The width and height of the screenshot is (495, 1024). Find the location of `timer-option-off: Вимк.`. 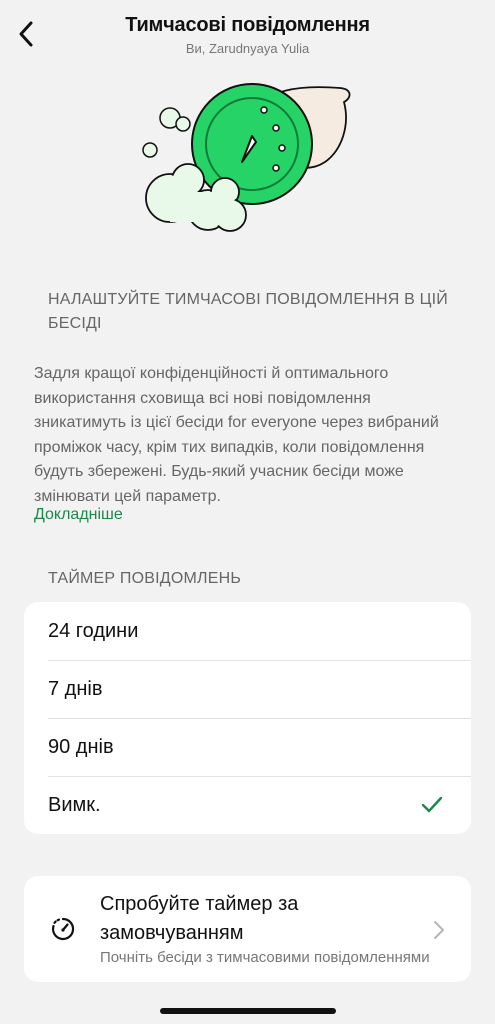

timer-option-off: Вимк. is located at coordinates (247, 805).